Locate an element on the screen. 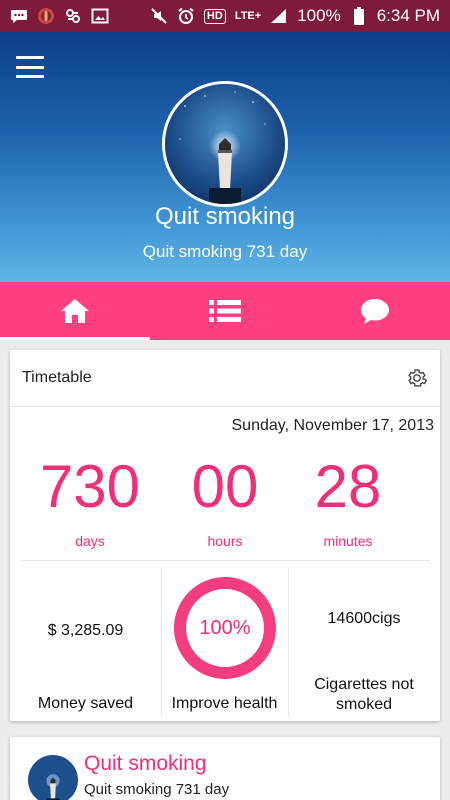  money-saved-label: Money saved is located at coordinates (85, 703).